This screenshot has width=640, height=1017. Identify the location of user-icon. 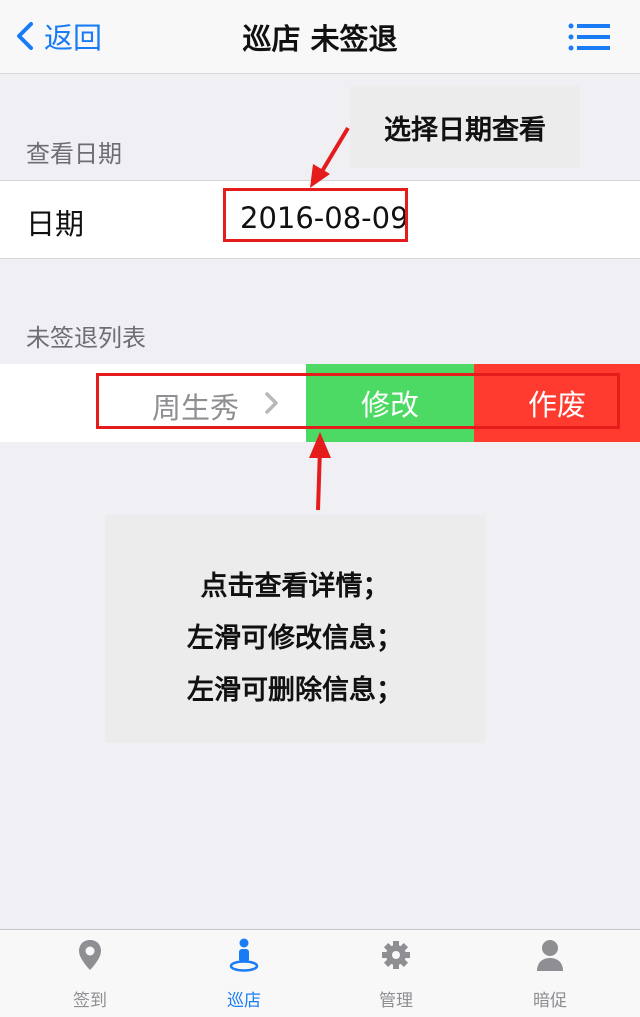
(550, 955).